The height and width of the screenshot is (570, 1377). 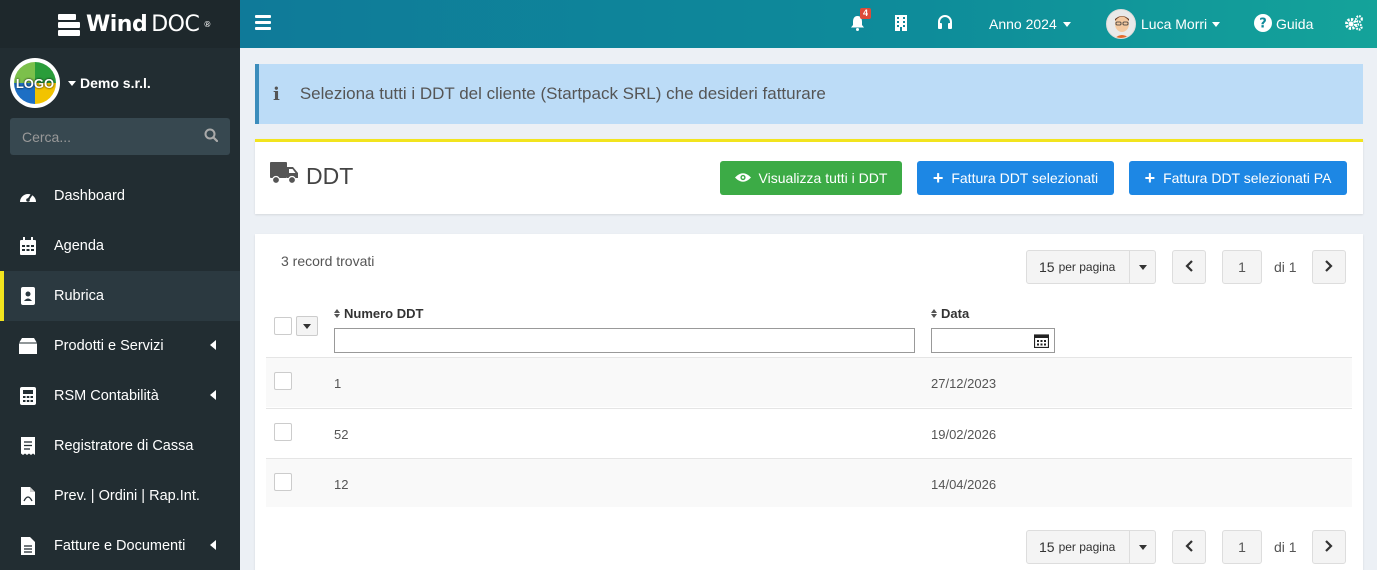 What do you see at coordinates (955, 313) in the screenshot?
I see `column-date-label: Data` at bounding box center [955, 313].